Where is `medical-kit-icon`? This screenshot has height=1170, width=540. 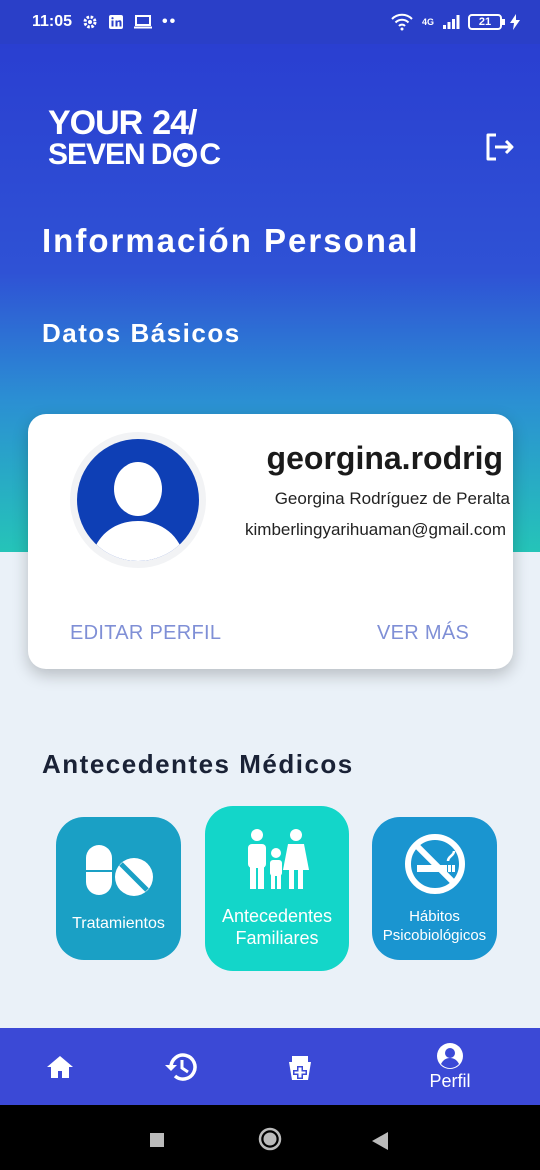
medical-kit-icon is located at coordinates (300, 1067).